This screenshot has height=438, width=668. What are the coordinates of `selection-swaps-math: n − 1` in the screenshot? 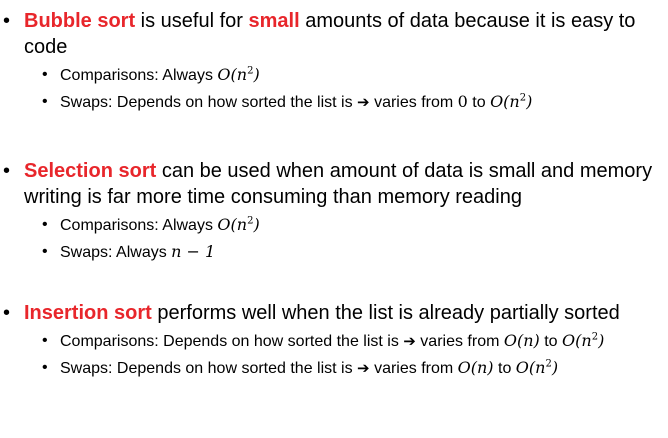 It's located at (193, 251).